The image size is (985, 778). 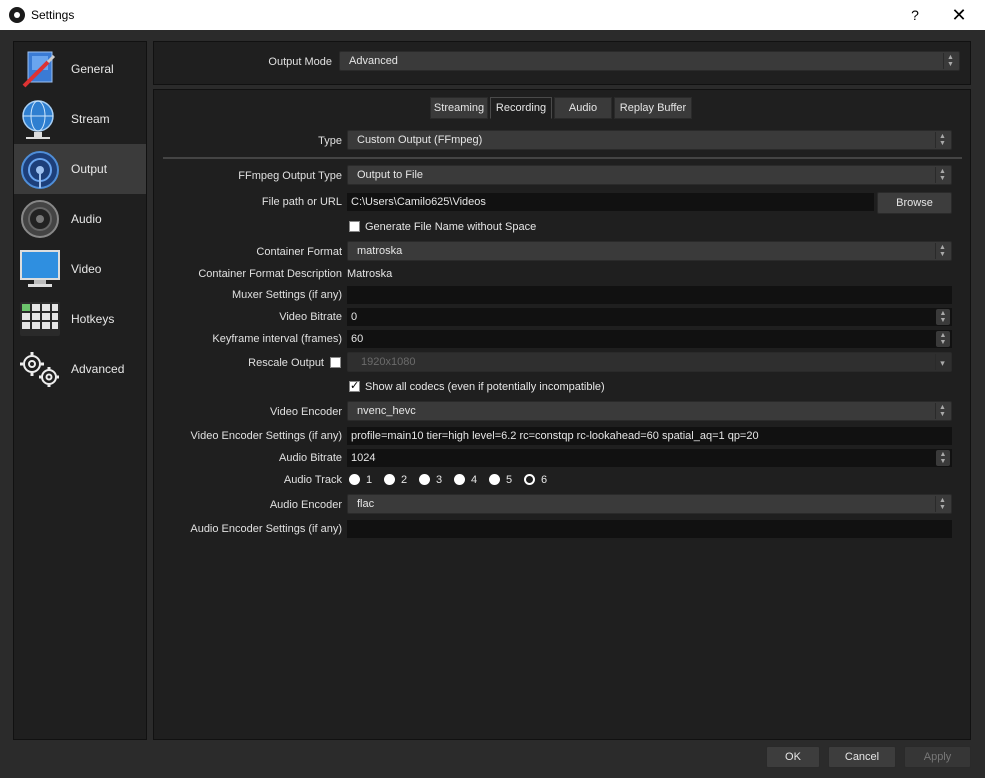 What do you see at coordinates (474, 480) in the screenshot?
I see `audio-track-option-label: 4` at bounding box center [474, 480].